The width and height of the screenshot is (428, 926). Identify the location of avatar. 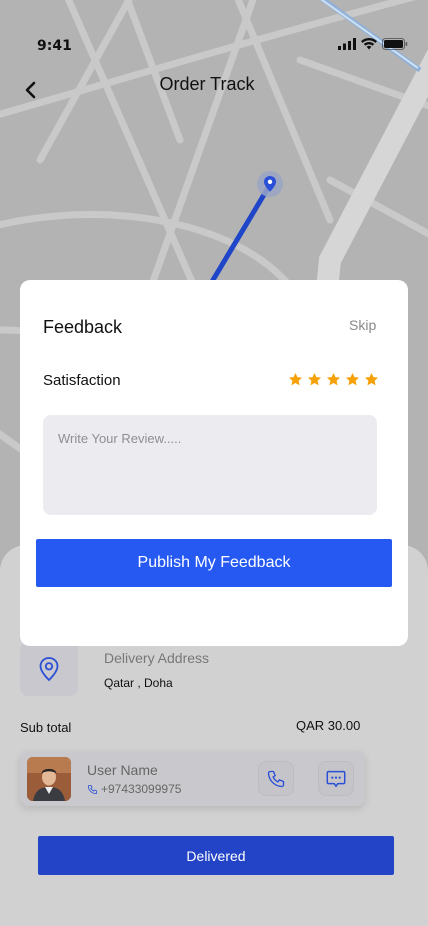
(49, 779).